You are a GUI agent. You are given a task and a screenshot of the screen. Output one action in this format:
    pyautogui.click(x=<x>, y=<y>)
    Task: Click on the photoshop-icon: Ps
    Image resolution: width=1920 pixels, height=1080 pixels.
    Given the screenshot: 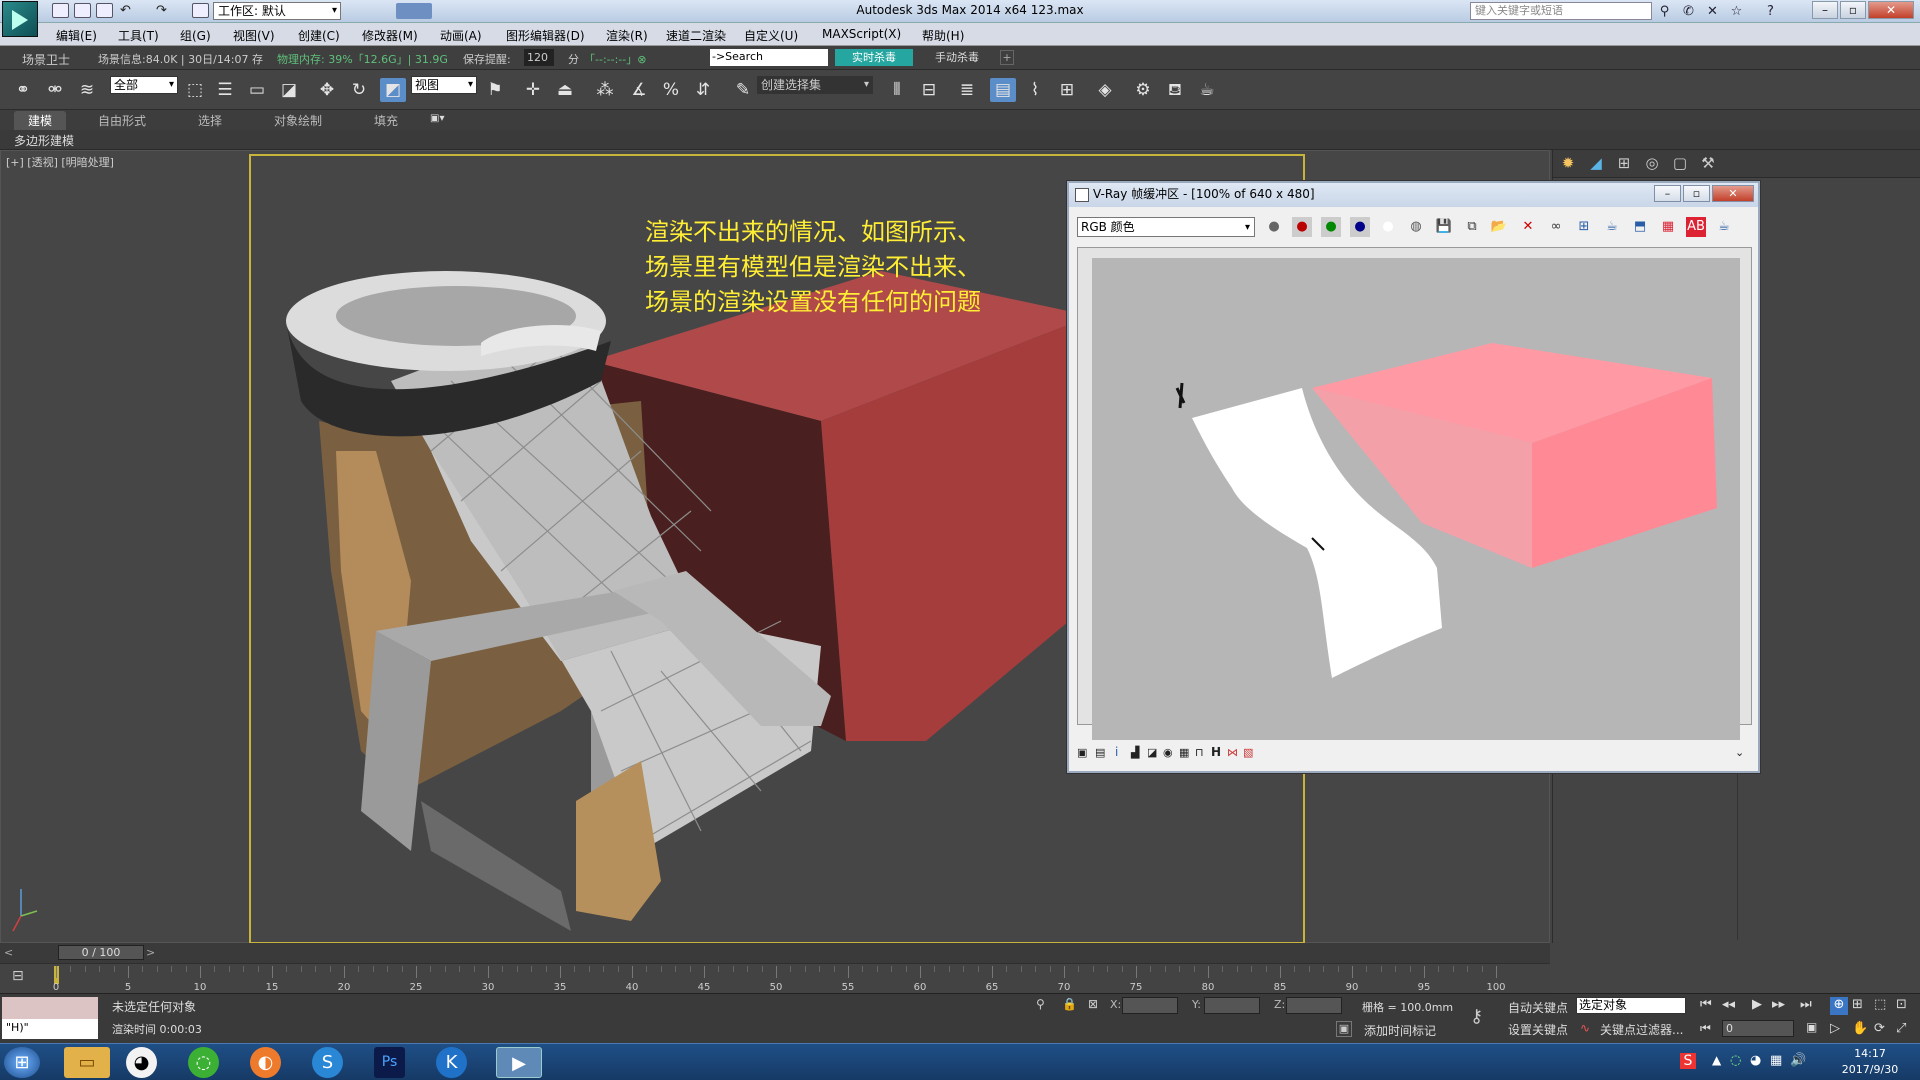 What is the action you would take?
    pyautogui.click(x=389, y=1062)
    